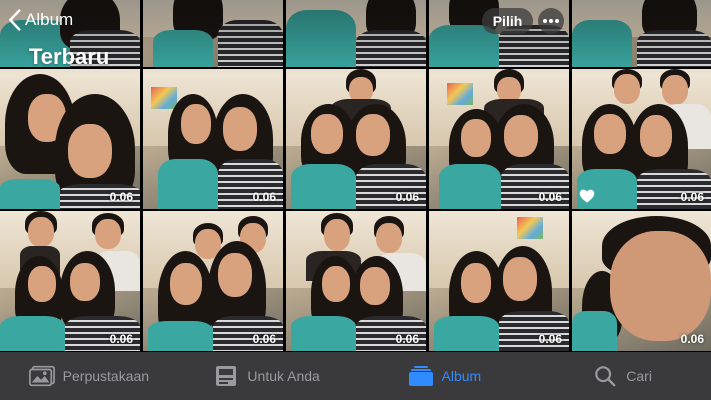  I want to click on select-label: Pilih, so click(507, 21).